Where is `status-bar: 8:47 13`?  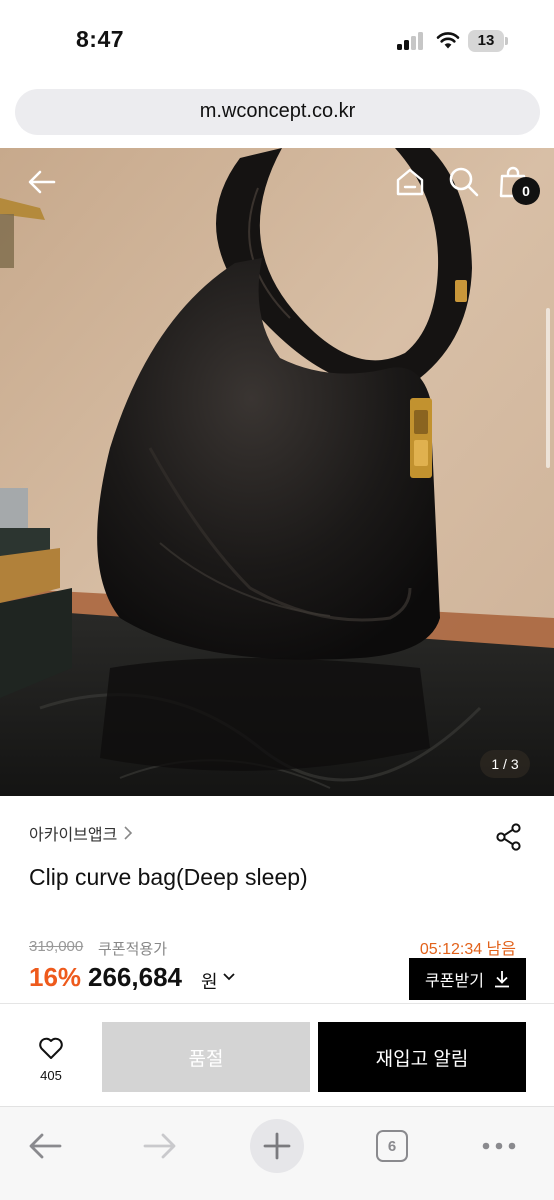
status-bar: 8:47 13 is located at coordinates (277, 40).